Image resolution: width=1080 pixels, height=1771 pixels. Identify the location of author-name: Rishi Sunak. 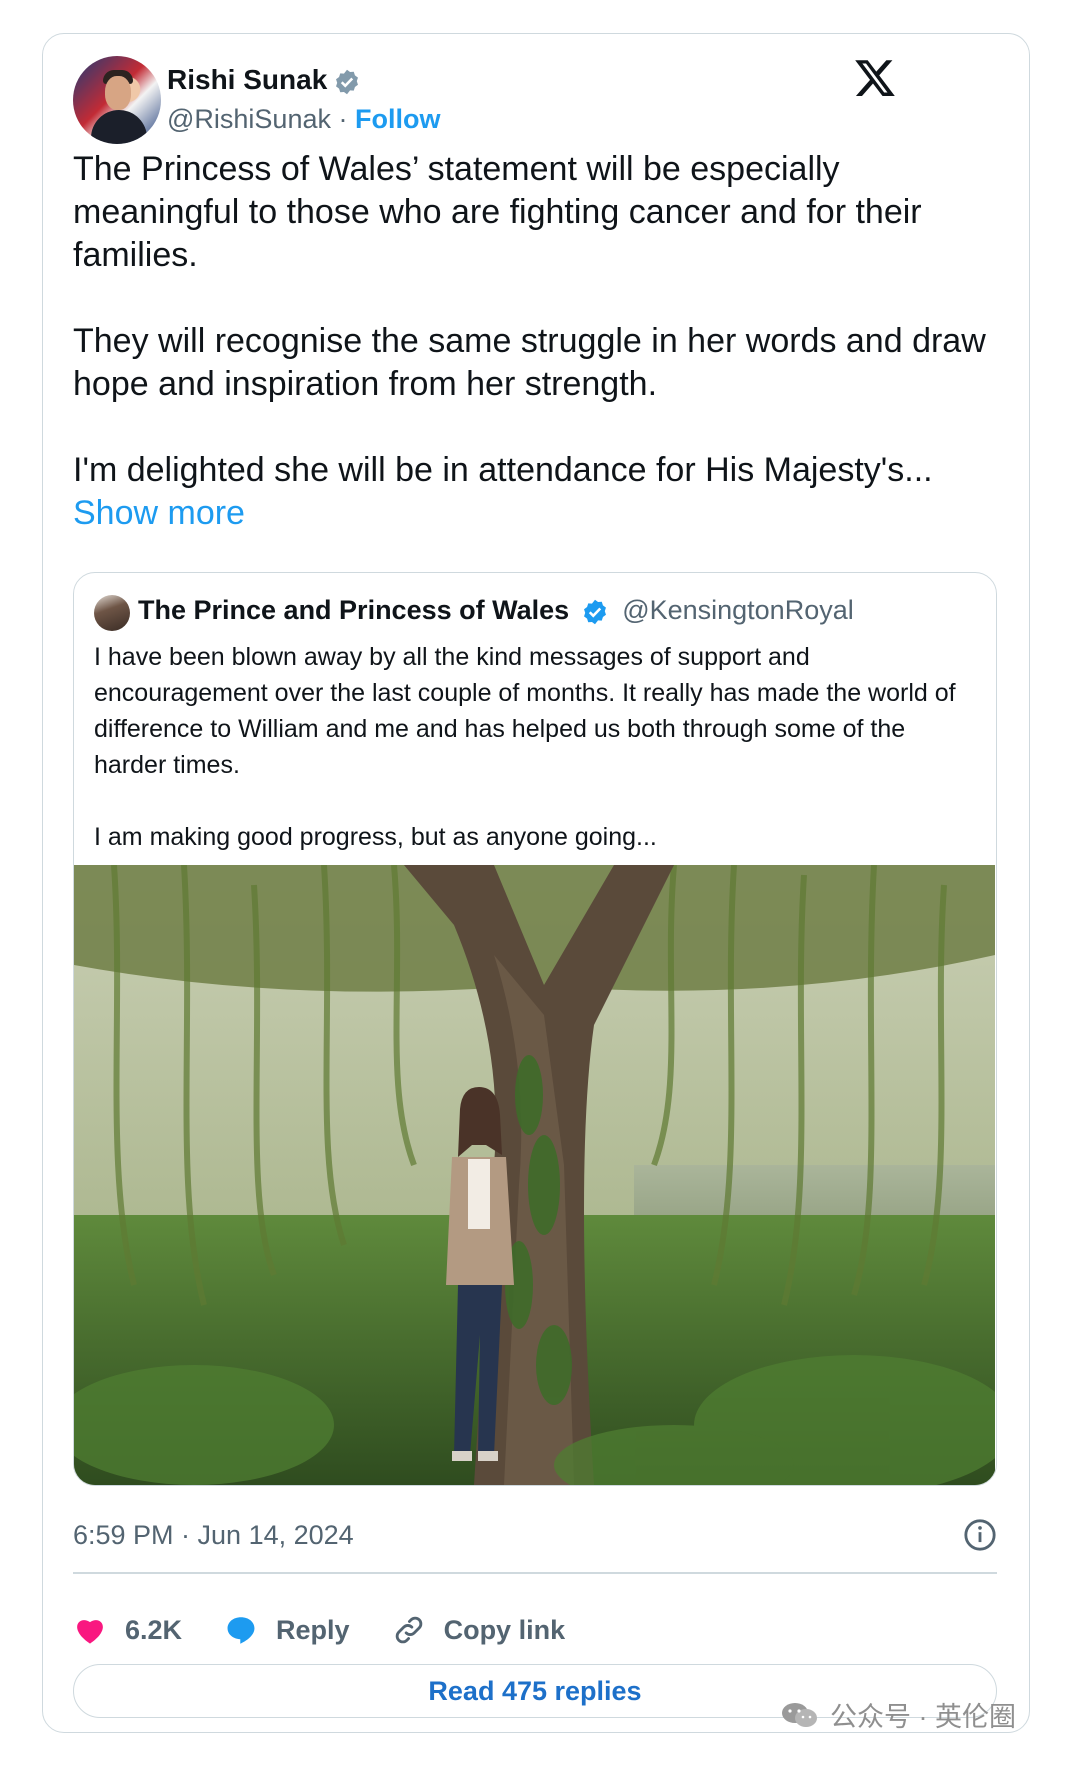
(264, 80).